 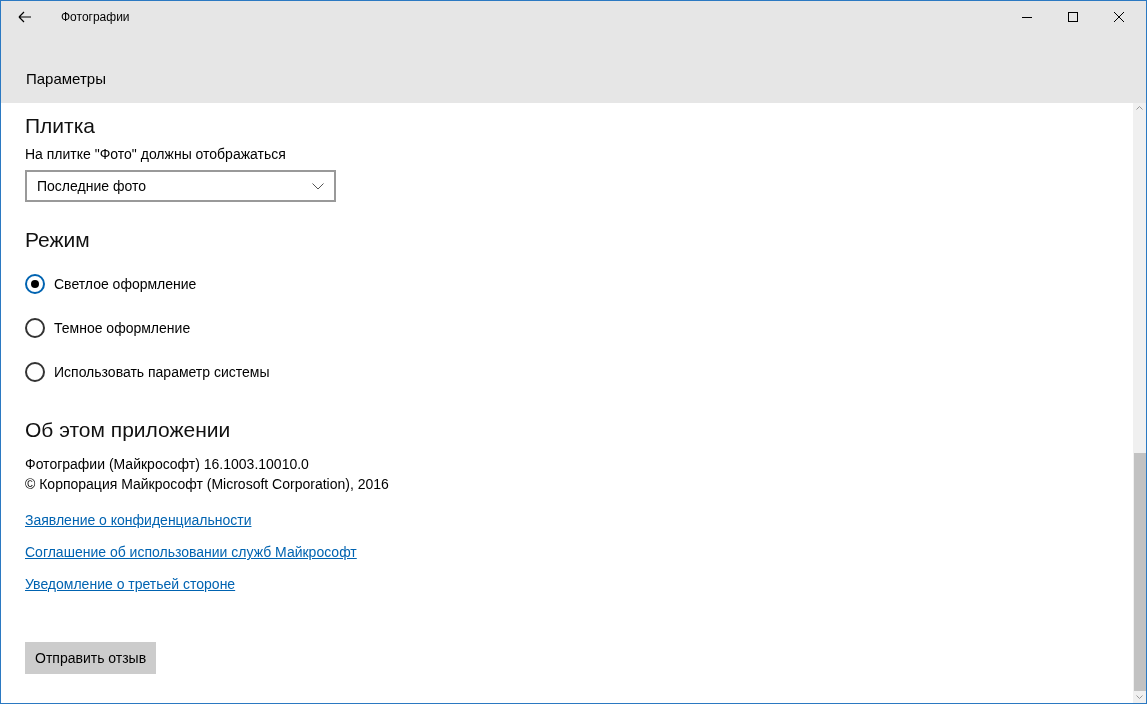 What do you see at coordinates (191, 552) in the screenshot?
I see `link: Соглашение об использовании служб Майкрософт` at bounding box center [191, 552].